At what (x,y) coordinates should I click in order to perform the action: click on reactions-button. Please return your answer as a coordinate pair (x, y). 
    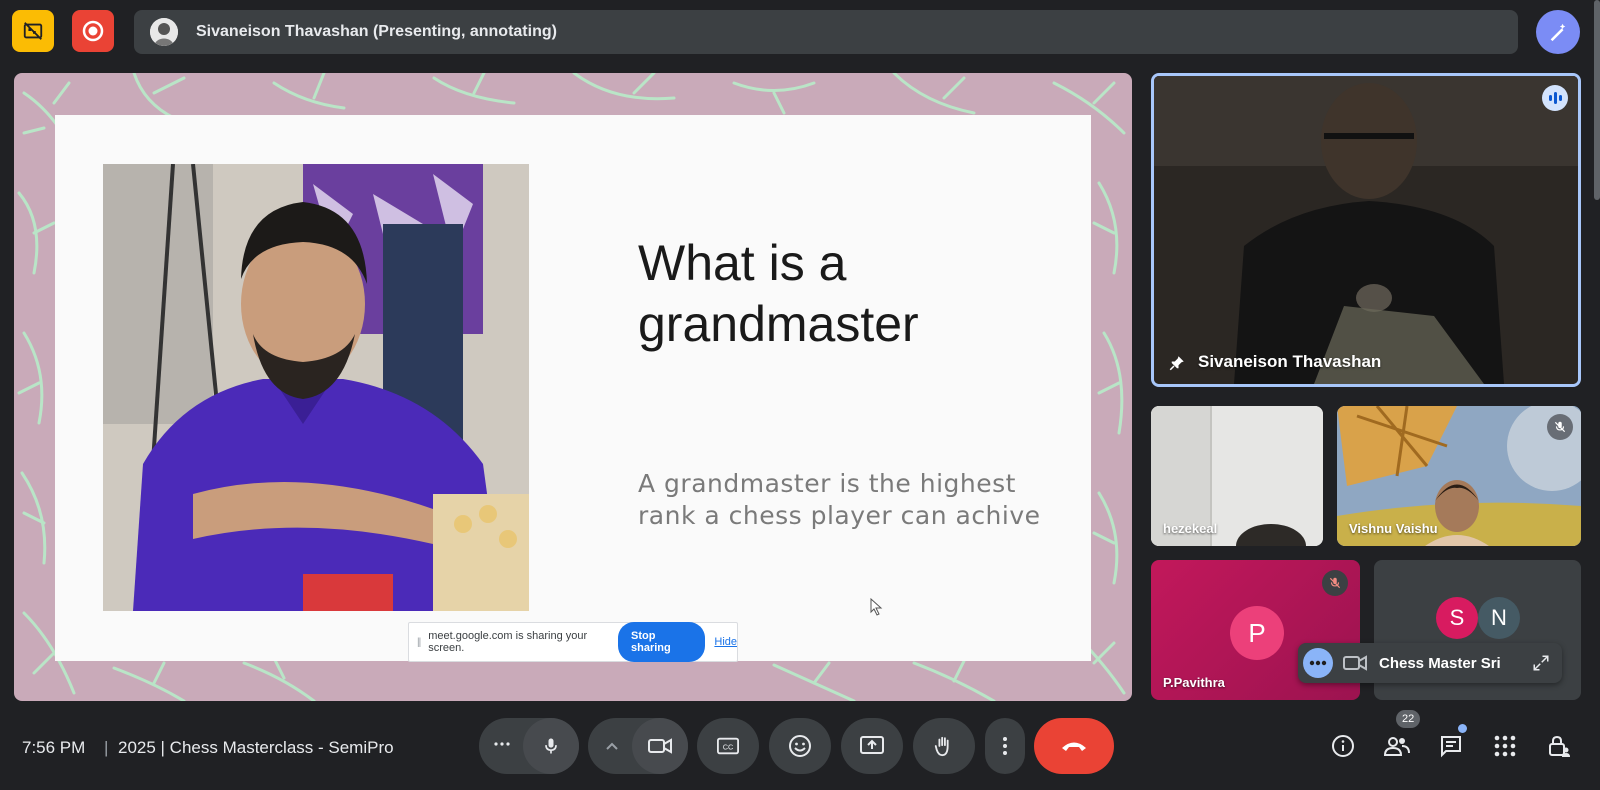
    Looking at the image, I should click on (800, 746).